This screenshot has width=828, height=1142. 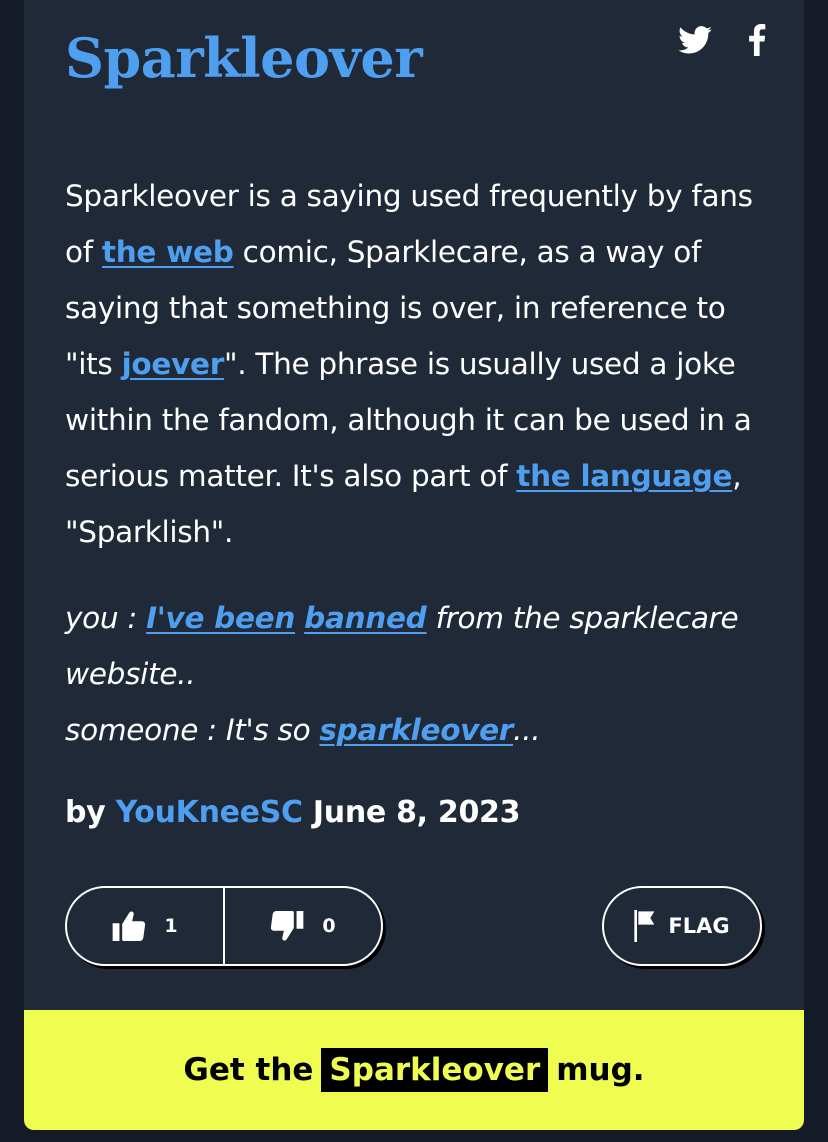 I want to click on upvote-button: 1, so click(x=145, y=926).